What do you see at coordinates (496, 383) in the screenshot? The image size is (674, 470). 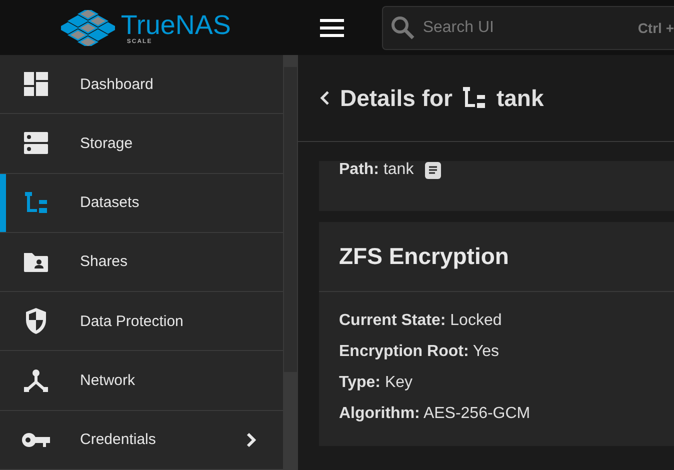 I see `detail-field: Type: Key` at bounding box center [496, 383].